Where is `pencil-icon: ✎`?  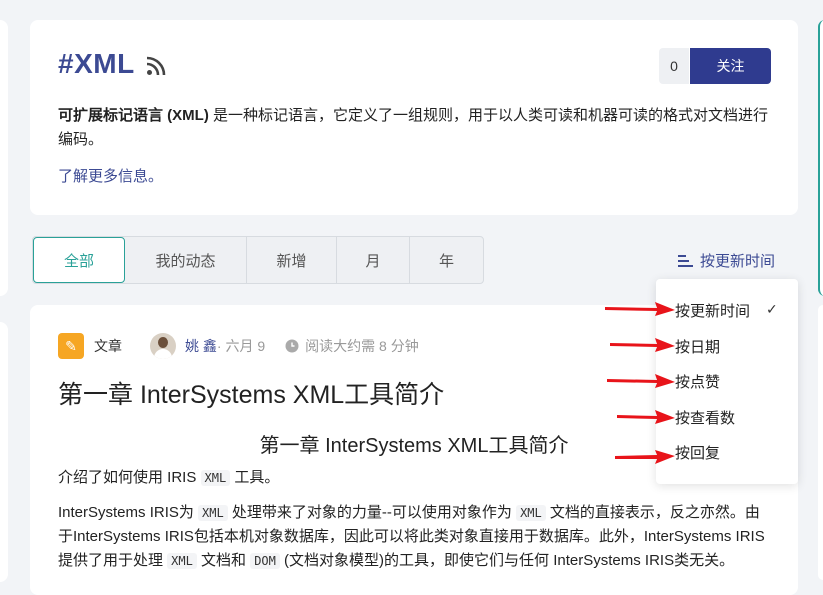
pencil-icon: ✎ is located at coordinates (71, 346).